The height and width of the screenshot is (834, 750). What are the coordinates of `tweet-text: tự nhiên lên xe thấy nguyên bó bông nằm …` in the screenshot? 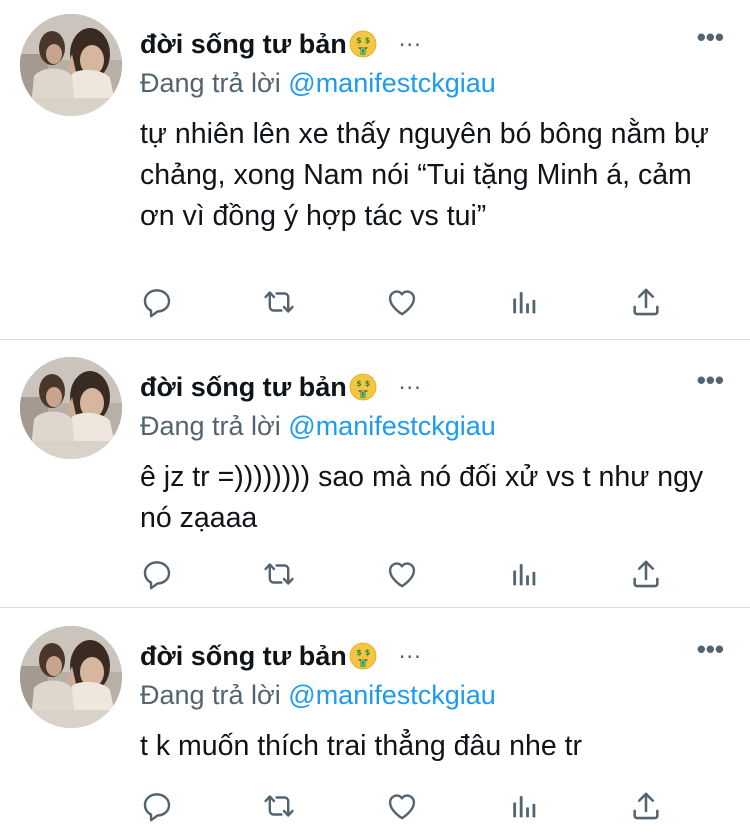 It's located at (424, 175).